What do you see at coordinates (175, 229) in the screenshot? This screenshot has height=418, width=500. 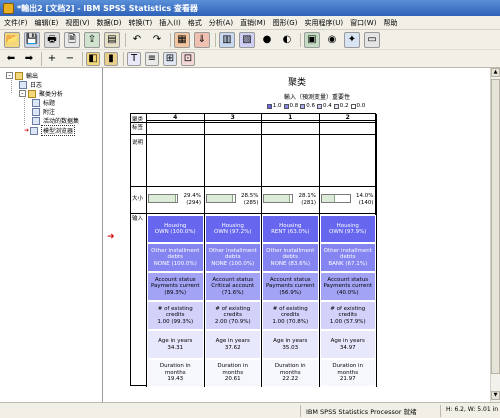 I see `feature-cell: Housing OWN (100.0%)` at bounding box center [175, 229].